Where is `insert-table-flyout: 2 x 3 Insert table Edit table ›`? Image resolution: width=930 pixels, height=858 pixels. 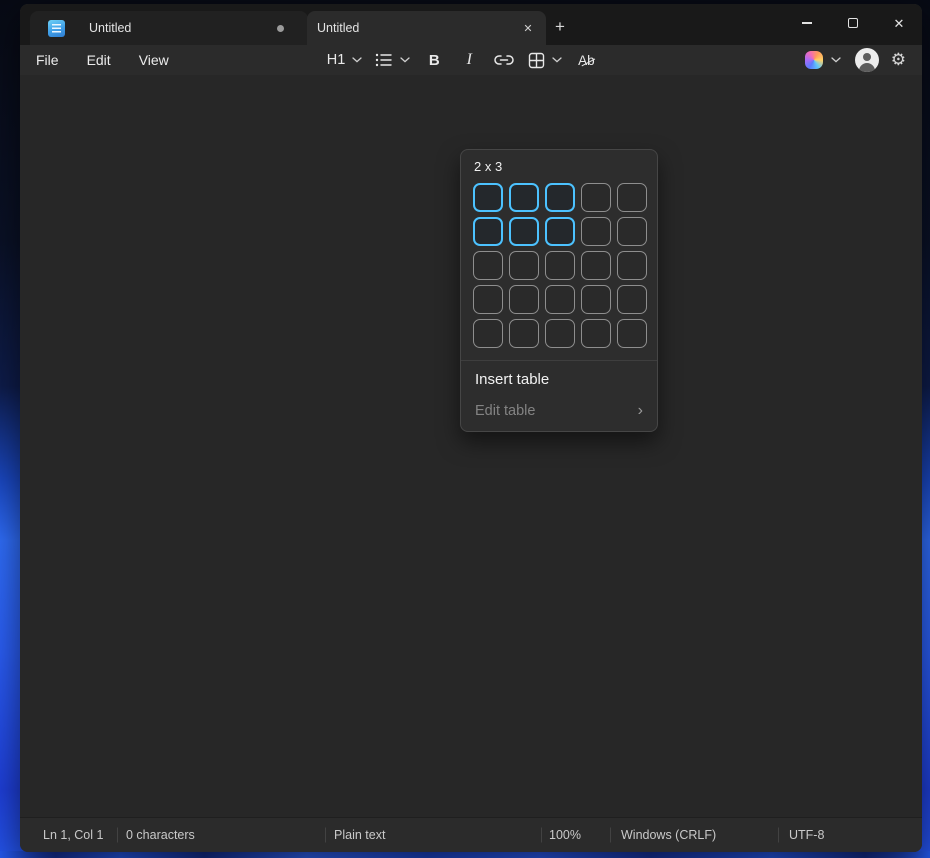
insert-table-flyout: 2 x 3 Insert table Edit table › is located at coordinates (559, 290).